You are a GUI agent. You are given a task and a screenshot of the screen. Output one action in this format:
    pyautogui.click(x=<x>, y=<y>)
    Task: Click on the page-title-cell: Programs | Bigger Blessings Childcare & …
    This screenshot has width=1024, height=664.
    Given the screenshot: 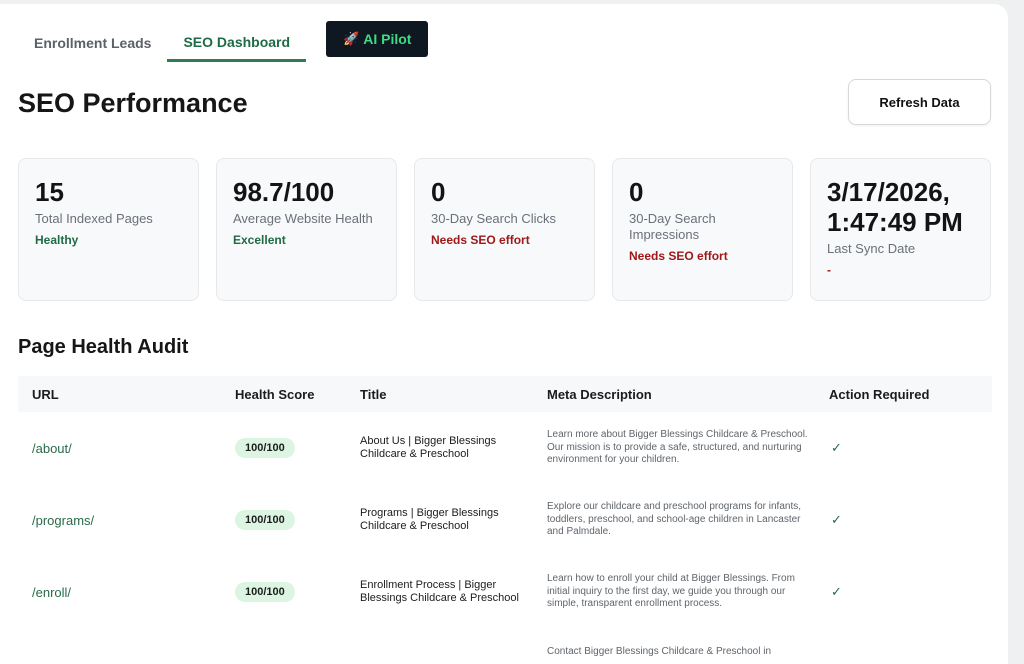 What is the action you would take?
    pyautogui.click(x=429, y=519)
    